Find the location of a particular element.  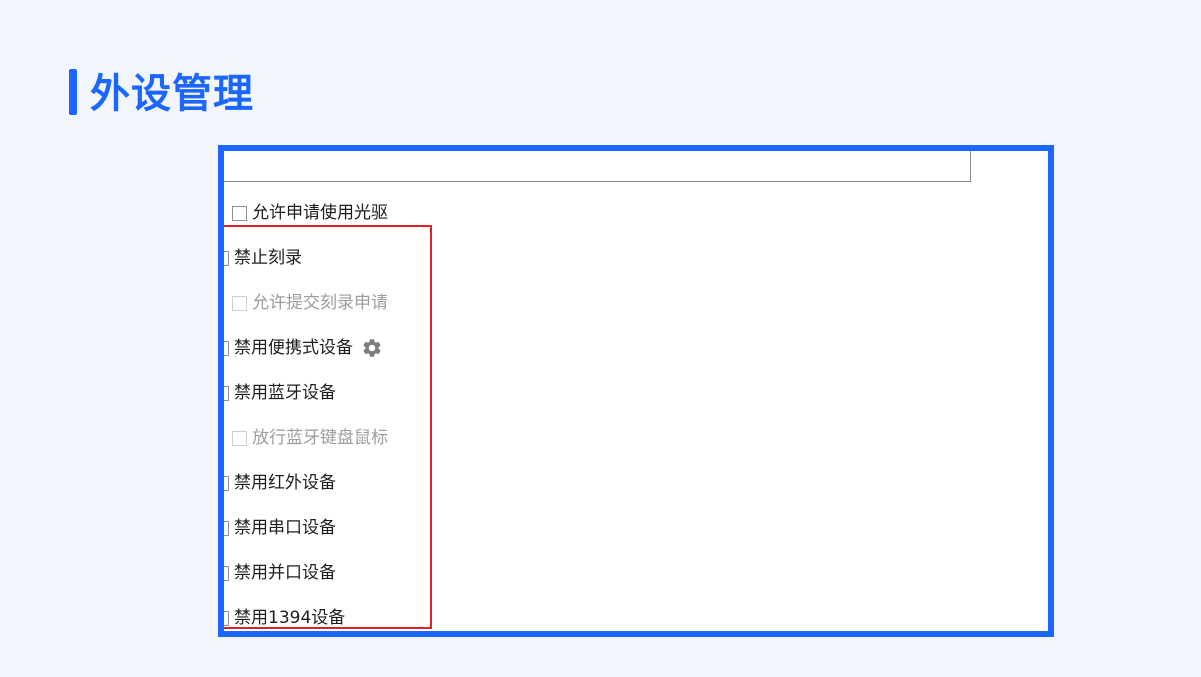

highlight-rectangle is located at coordinates (328, 427).